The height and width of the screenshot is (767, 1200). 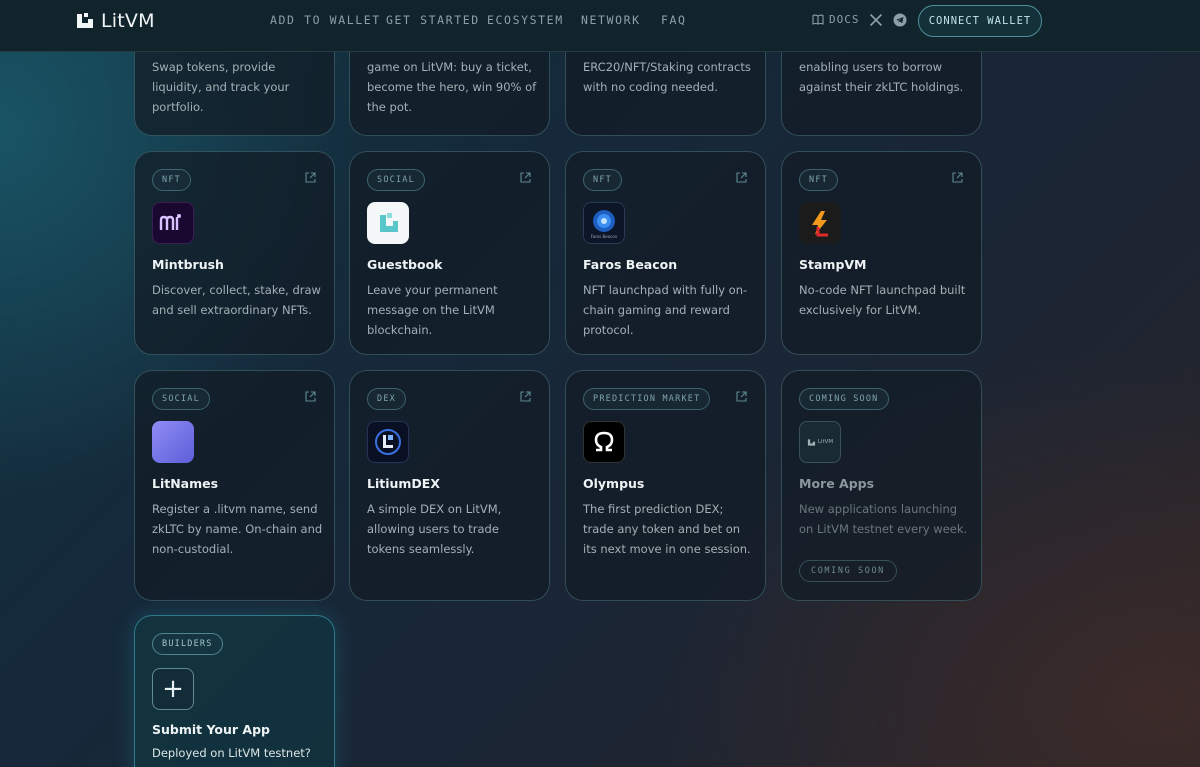 What do you see at coordinates (388, 442) in the screenshot?
I see `litiumdex-logo-icon` at bounding box center [388, 442].